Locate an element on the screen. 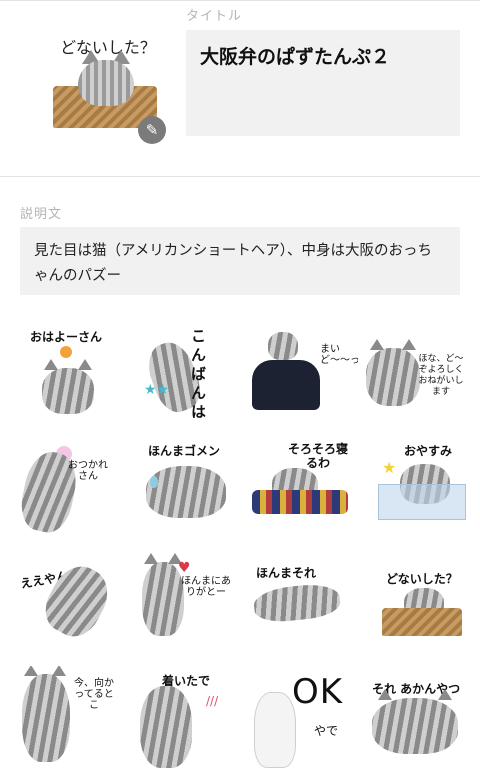  sticker-item: おつかれさん is located at coordinates (67, 492).